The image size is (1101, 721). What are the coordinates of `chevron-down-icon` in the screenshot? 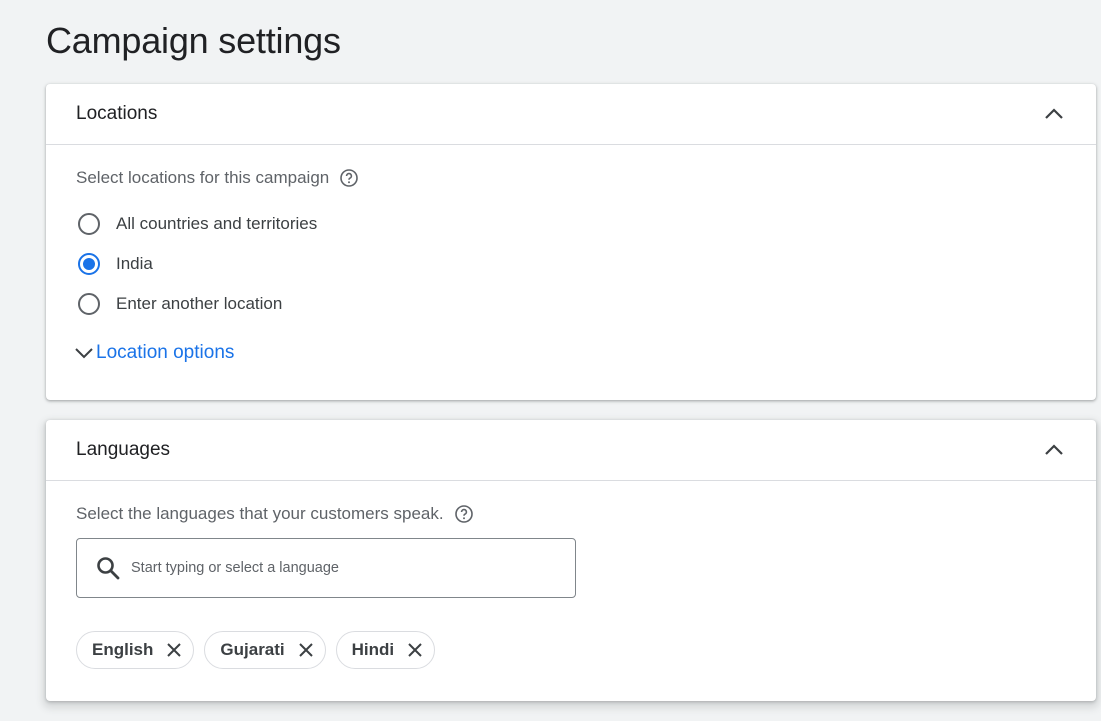 It's located at (84, 353).